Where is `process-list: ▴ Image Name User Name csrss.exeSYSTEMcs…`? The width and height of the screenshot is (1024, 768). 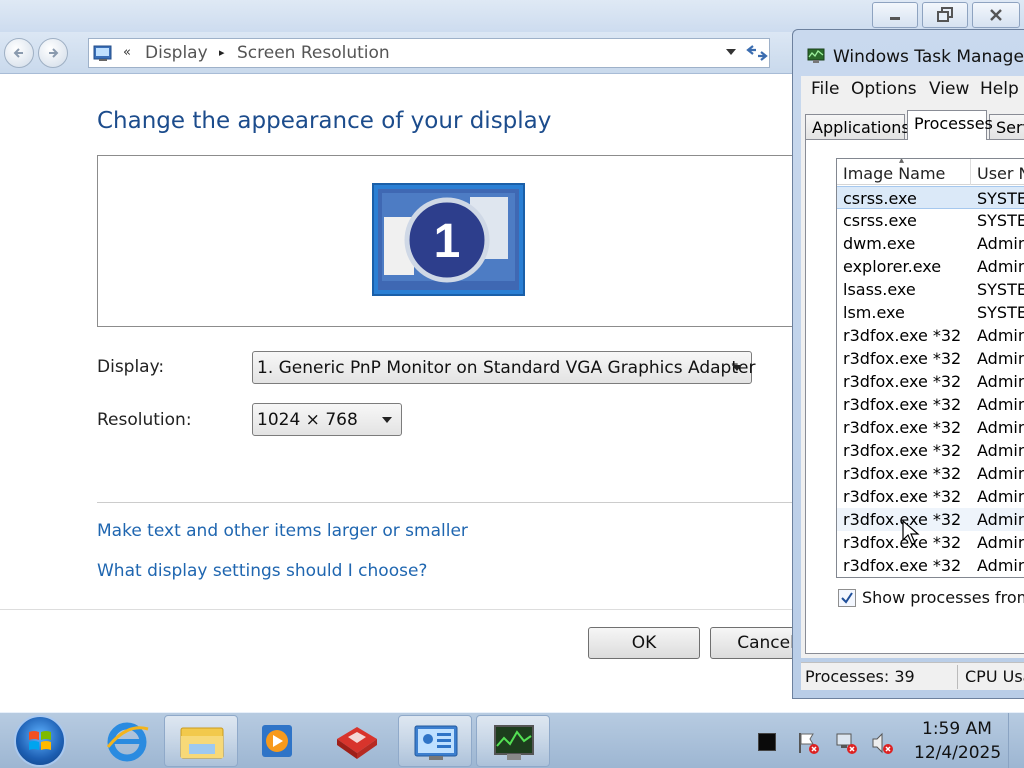
process-list: ▴ Image Name User Name csrss.exeSYSTEMcs… is located at coordinates (930, 368).